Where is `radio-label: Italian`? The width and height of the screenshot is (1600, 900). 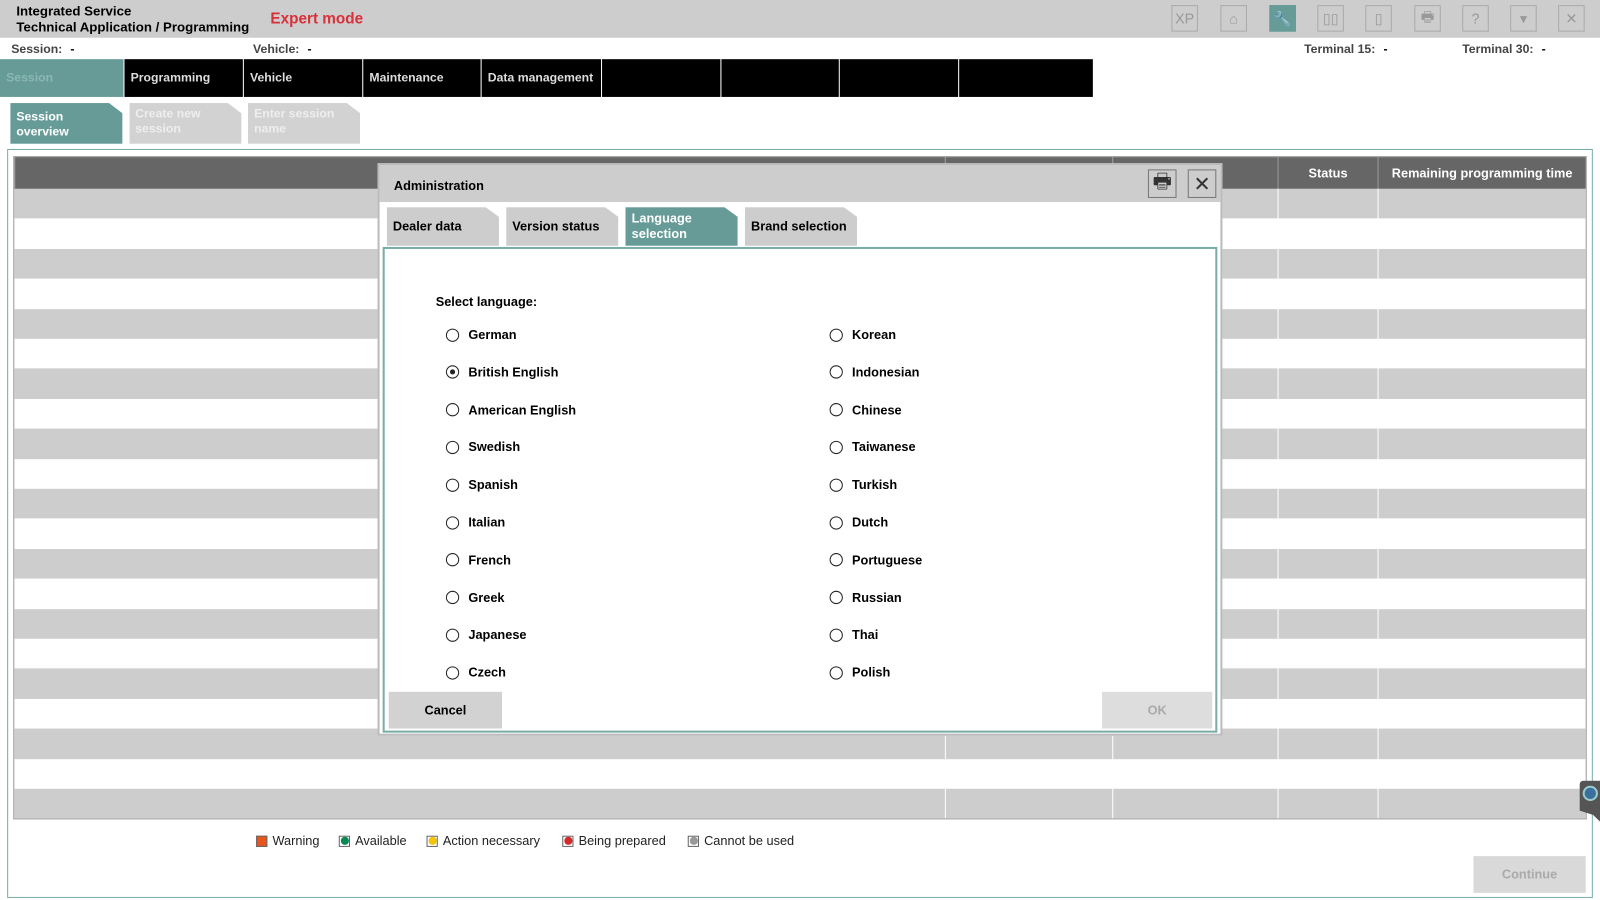
radio-label: Italian is located at coordinates (487, 522).